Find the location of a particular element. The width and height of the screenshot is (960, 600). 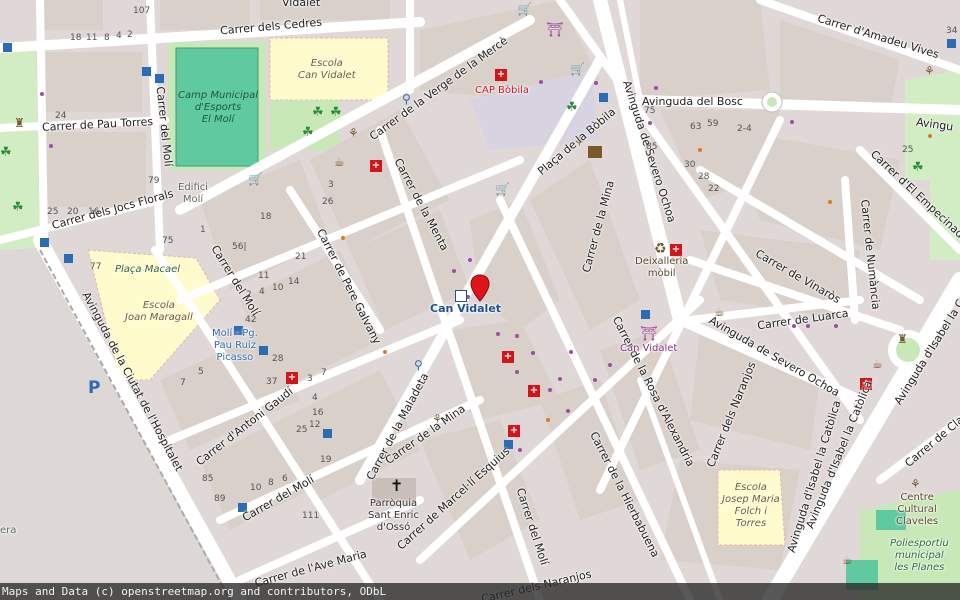

house-number: 34 is located at coordinates (952, 31).